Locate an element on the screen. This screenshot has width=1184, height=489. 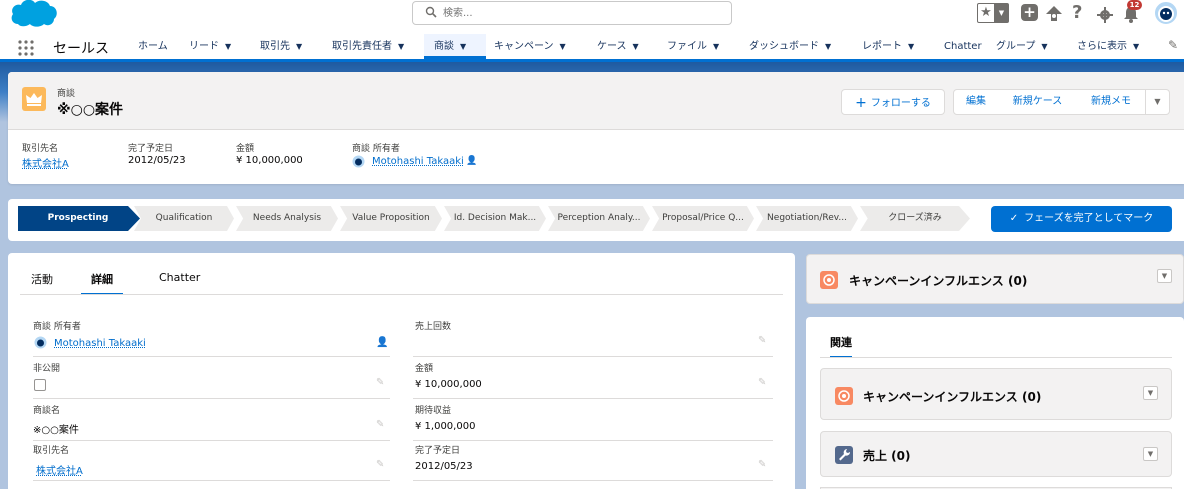
tab-bar-divider is located at coordinates (401, 294).